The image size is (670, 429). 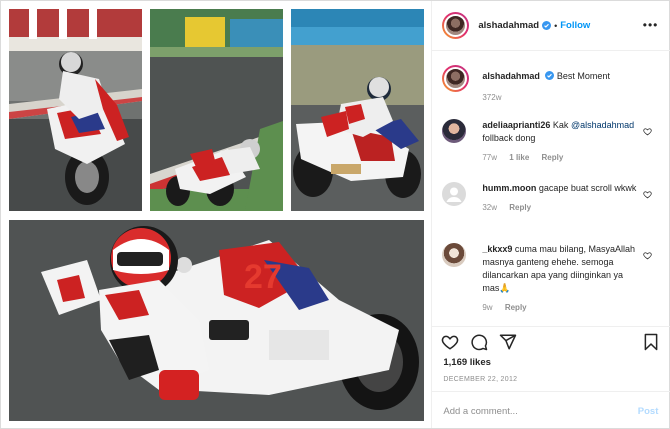 What do you see at coordinates (560, 125) in the screenshot?
I see `comment-body: Kak` at bounding box center [560, 125].